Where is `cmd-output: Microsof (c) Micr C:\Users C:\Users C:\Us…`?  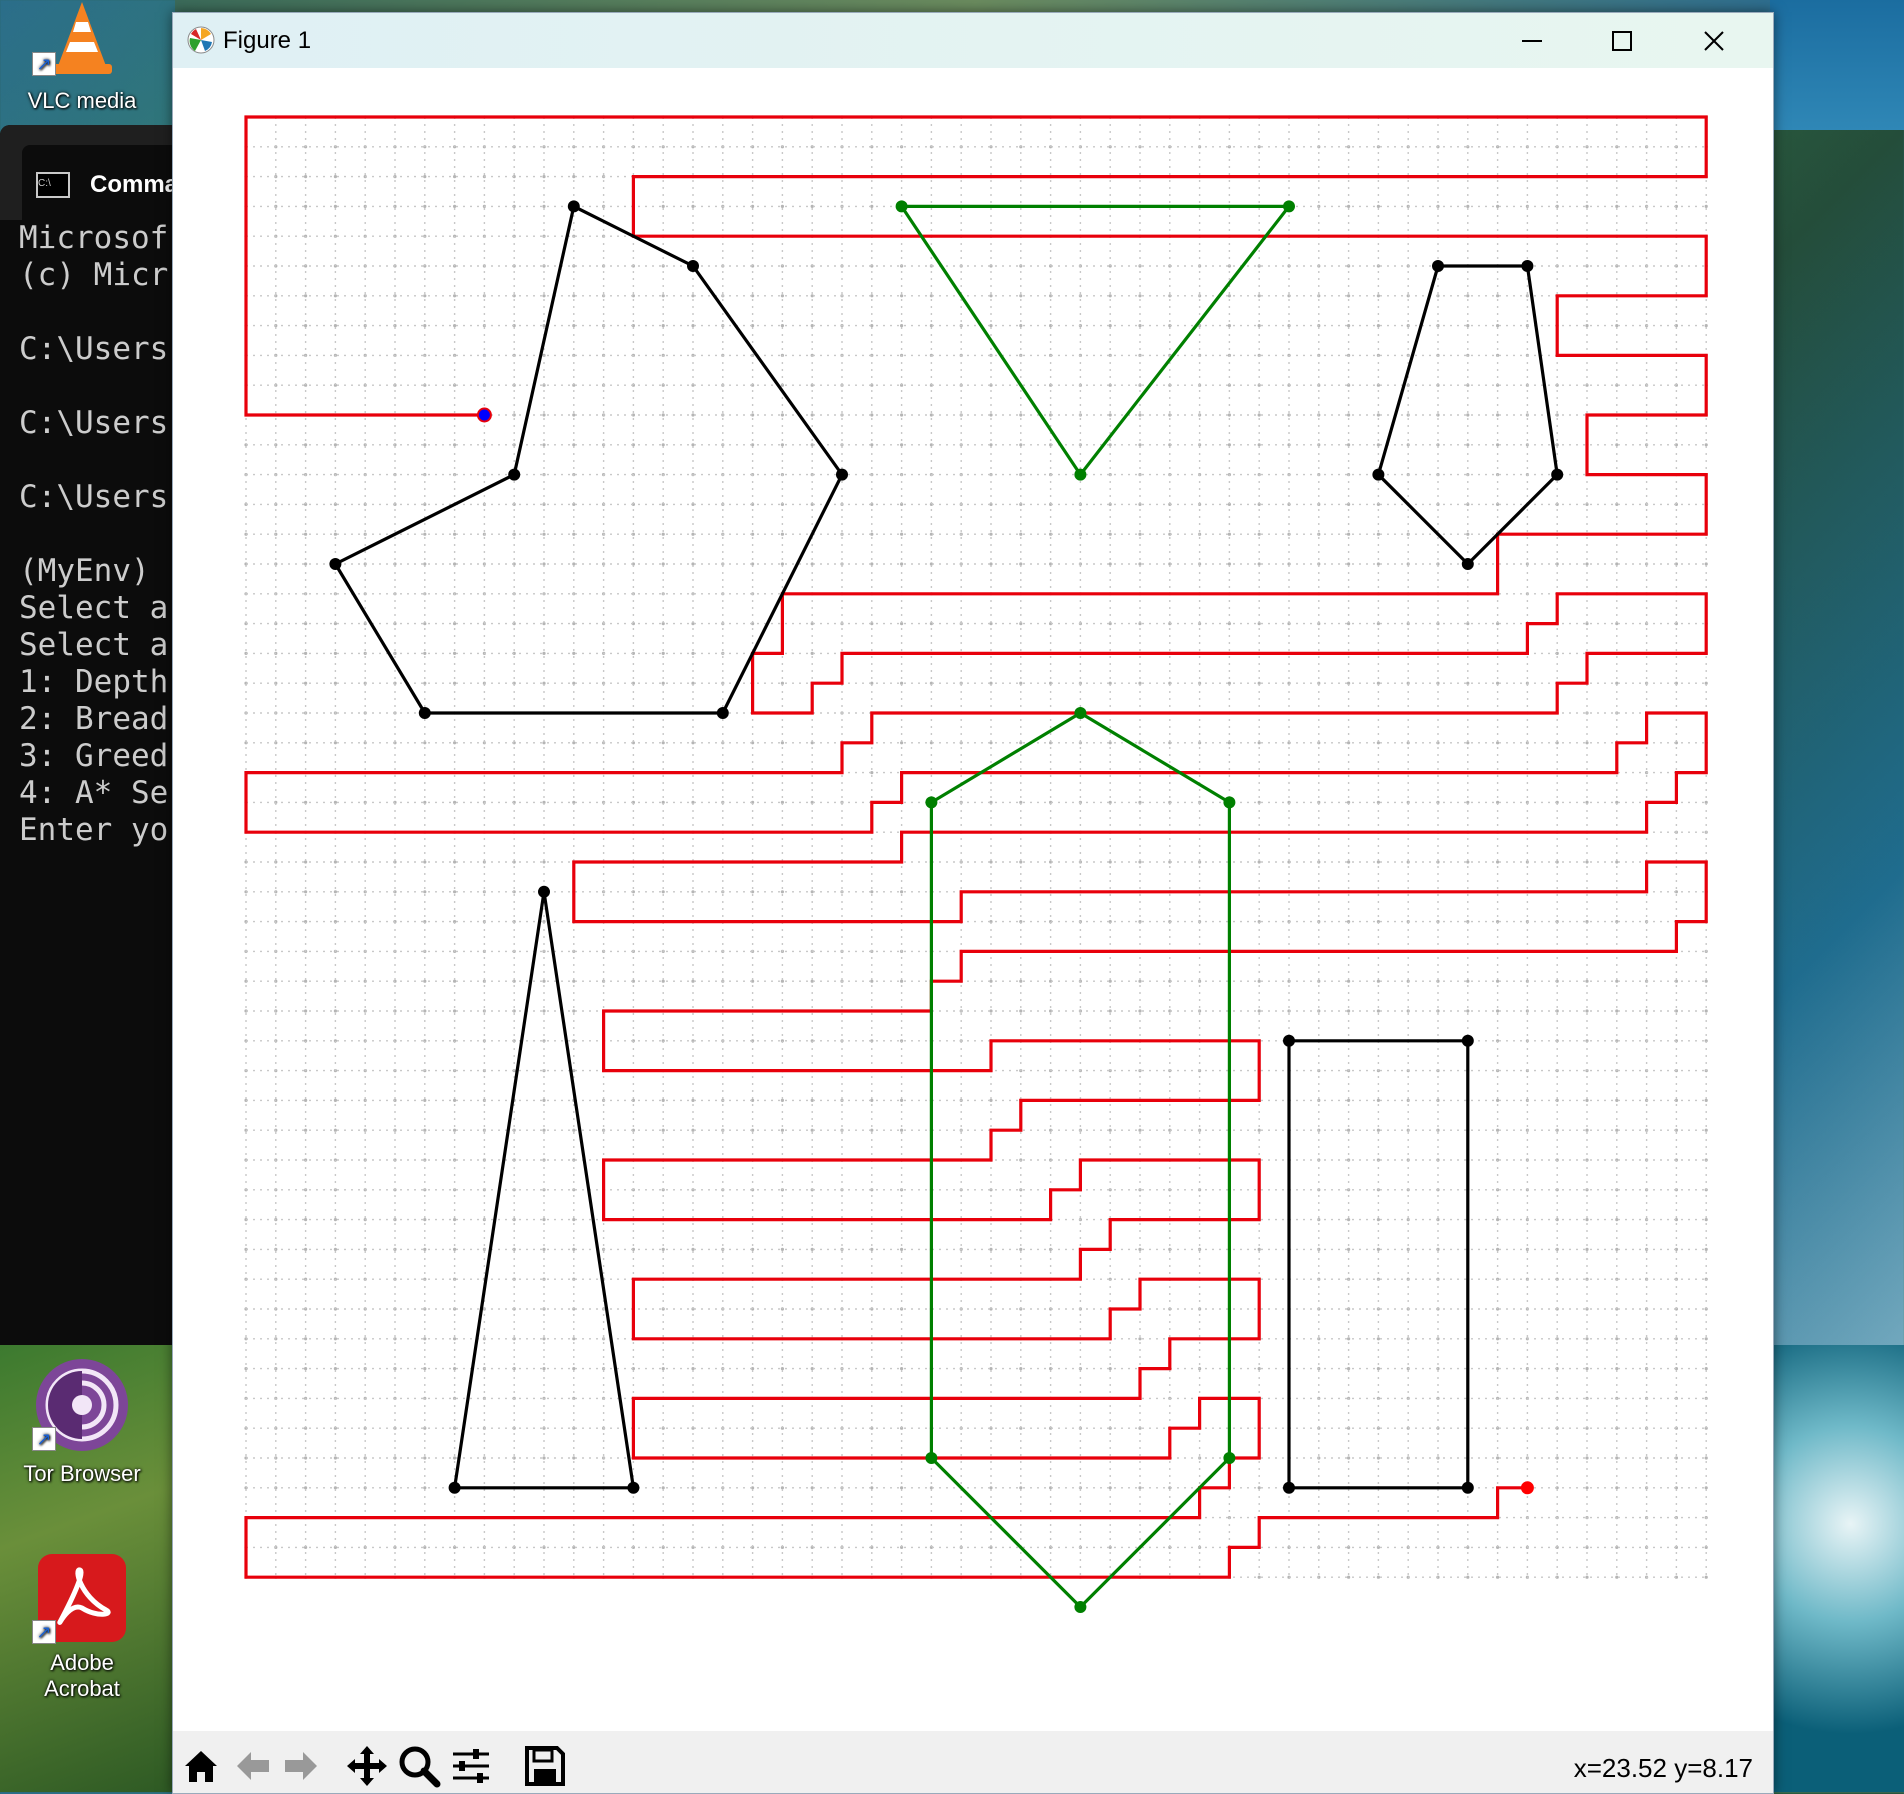 cmd-output: Microsof (c) Micr C:\Users C:\Users C:\Us… is located at coordinates (93, 534).